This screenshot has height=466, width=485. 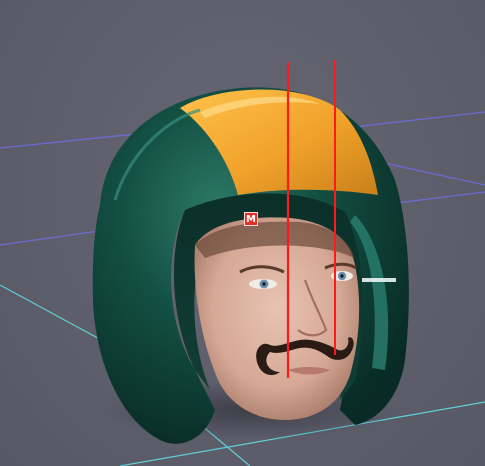 What do you see at coordinates (342, 276) in the screenshot?
I see `right-pupil` at bounding box center [342, 276].